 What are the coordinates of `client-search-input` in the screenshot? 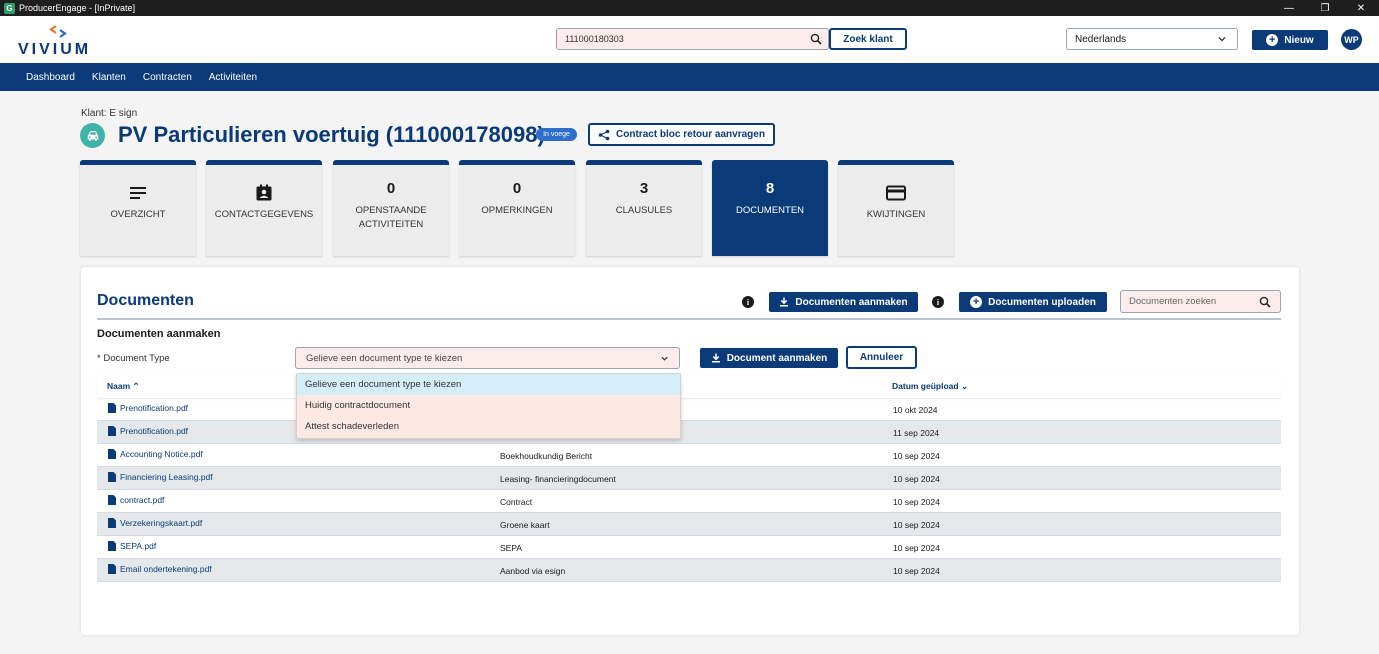 It's located at (677, 39).